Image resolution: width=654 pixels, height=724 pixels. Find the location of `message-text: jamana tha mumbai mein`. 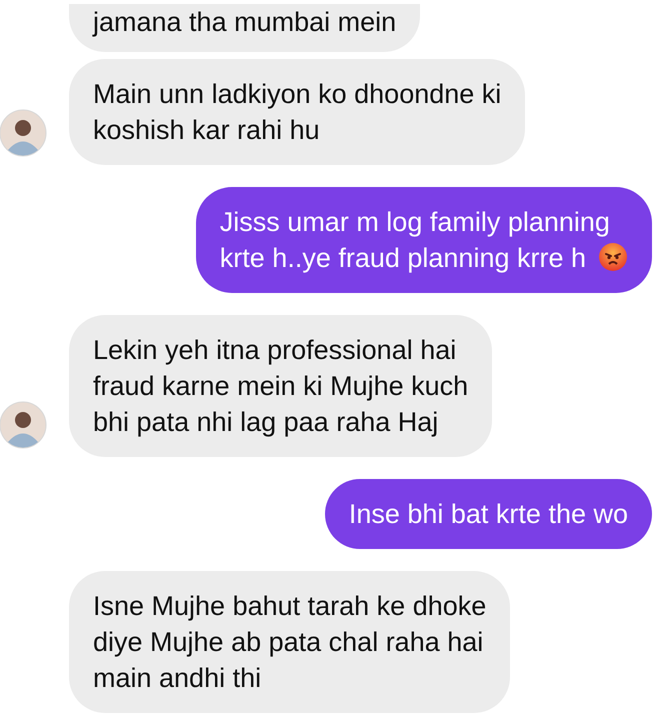

message-text: jamana tha mumbai mein is located at coordinates (244, 22).